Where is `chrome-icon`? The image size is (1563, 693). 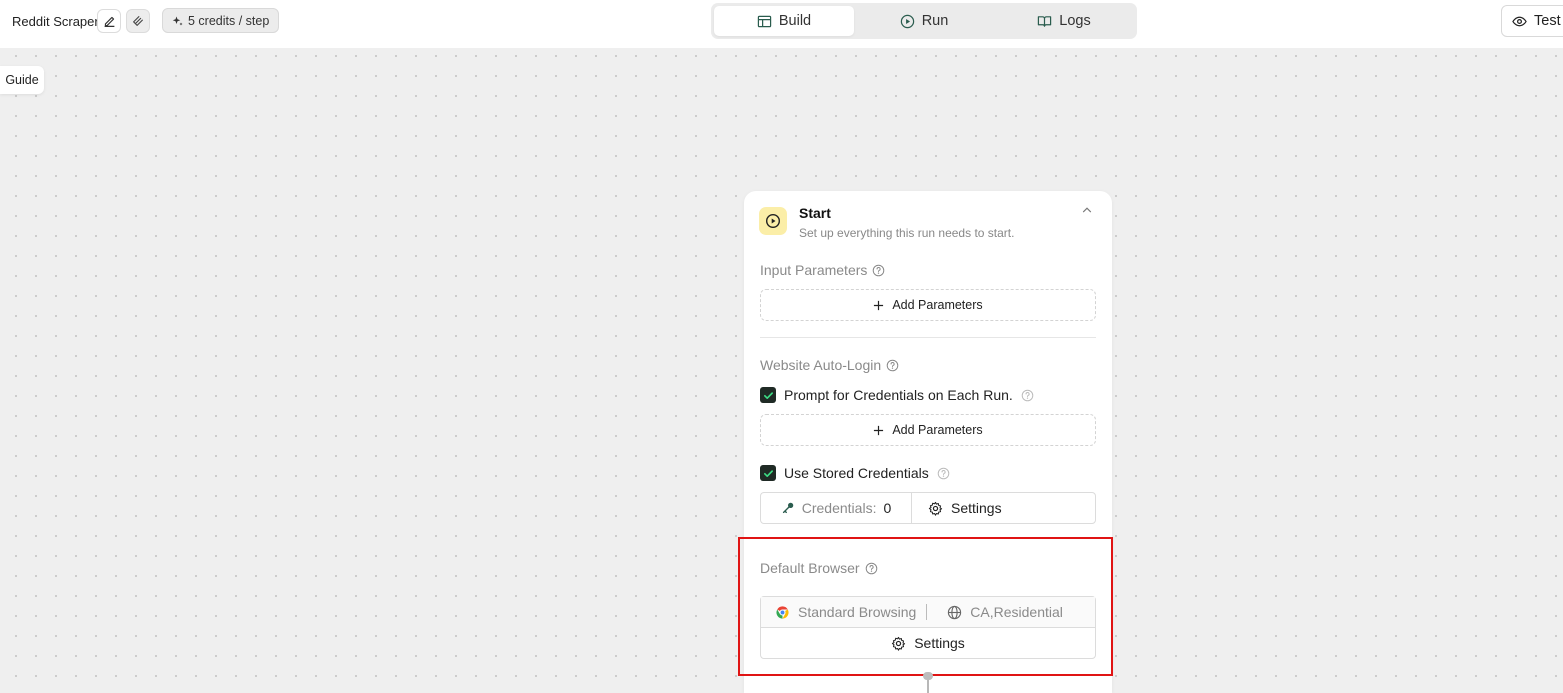
chrome-icon is located at coordinates (782, 612).